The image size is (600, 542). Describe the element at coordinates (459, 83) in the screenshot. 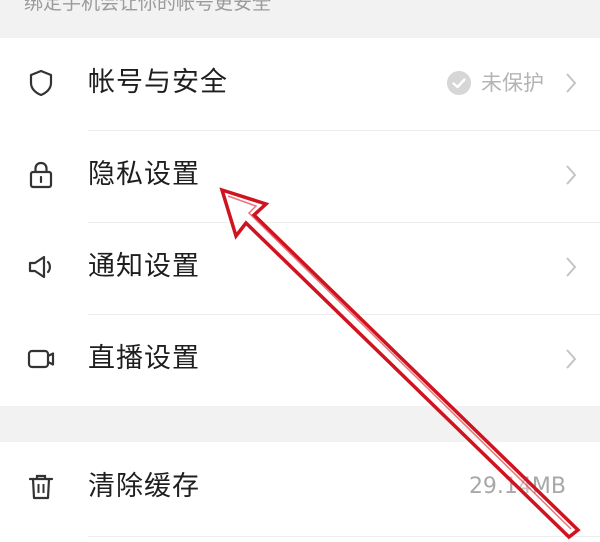

I see `check-circle-icon` at that location.